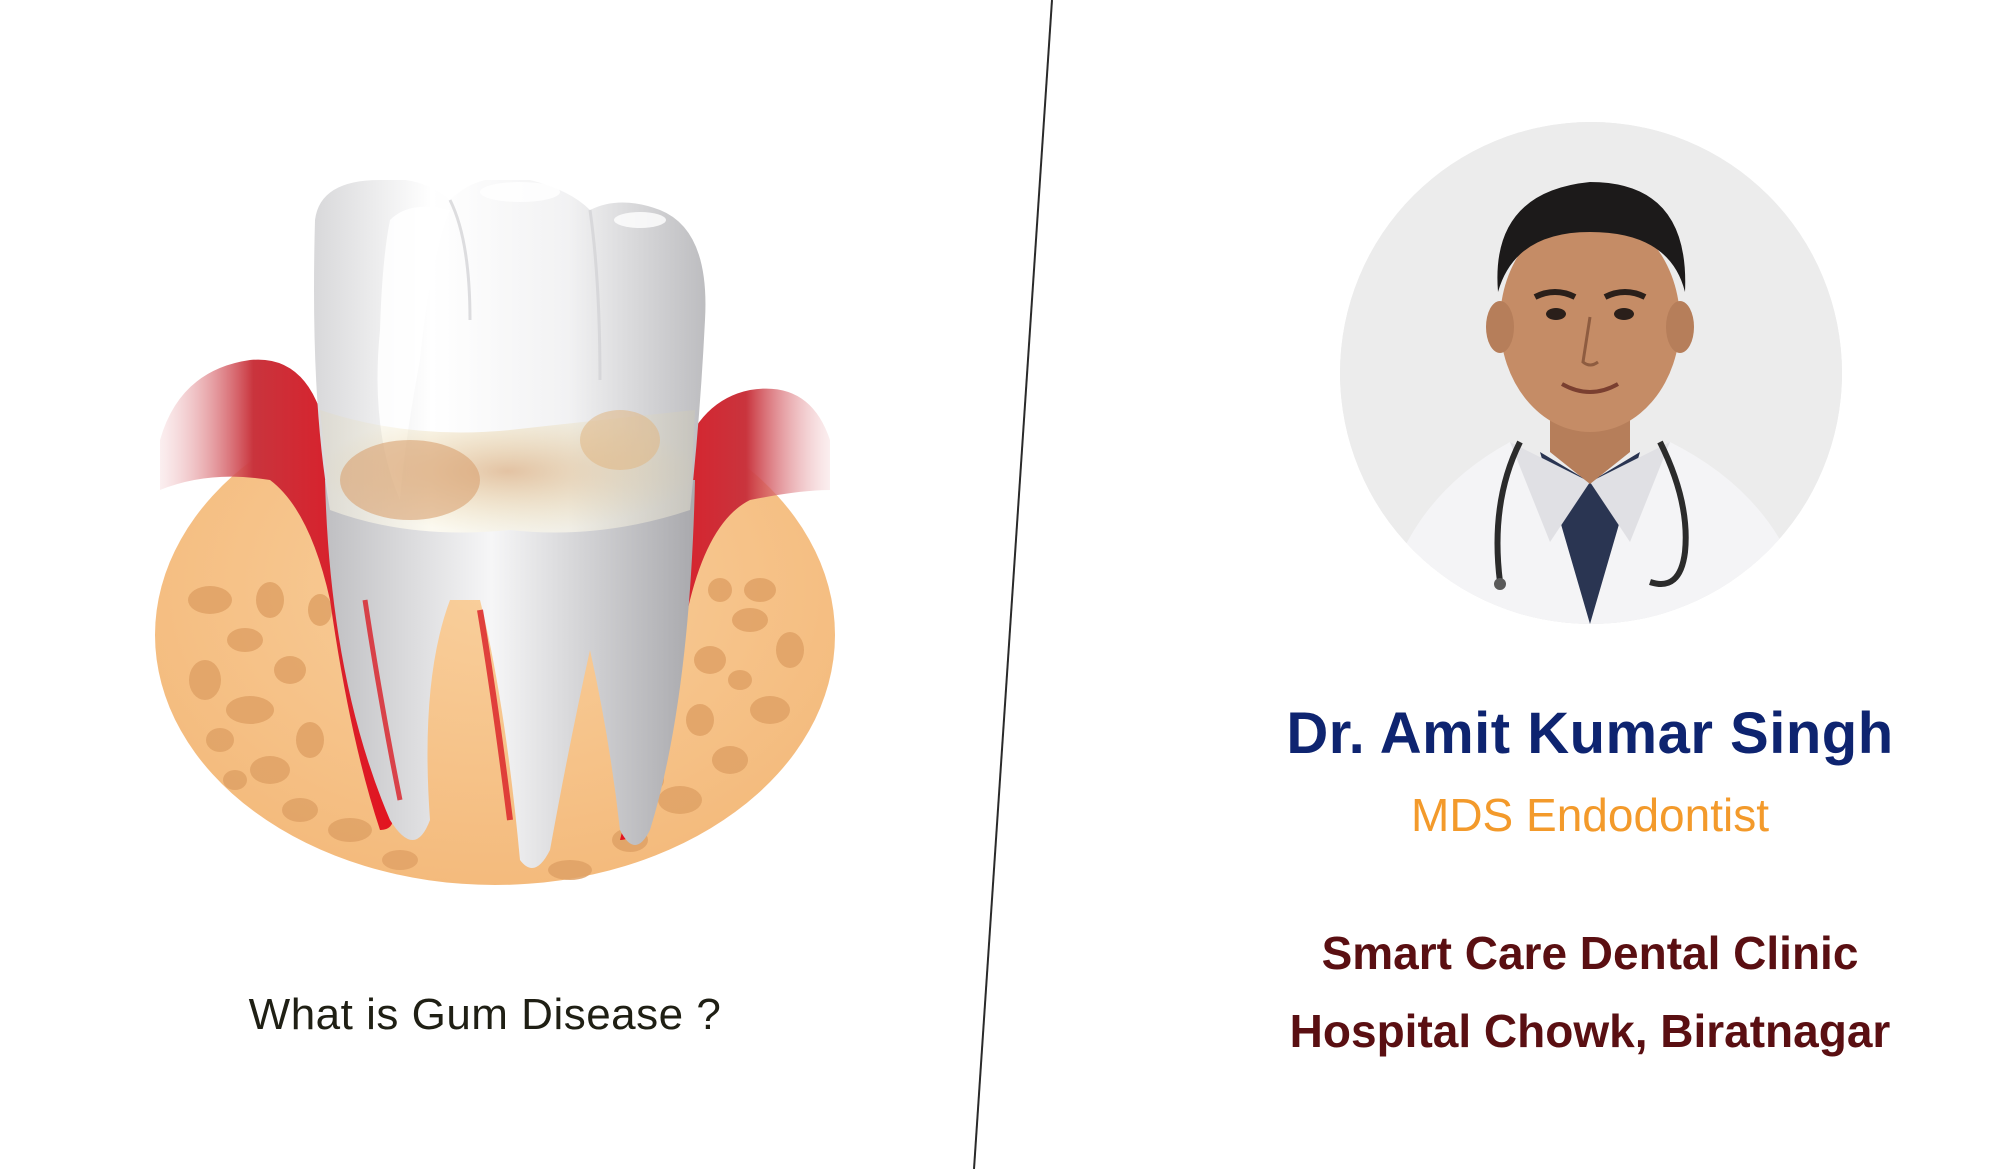 This screenshot has width=2000, height=1169. I want to click on doctor-qualification: MDS Endodontist, so click(1590, 815).